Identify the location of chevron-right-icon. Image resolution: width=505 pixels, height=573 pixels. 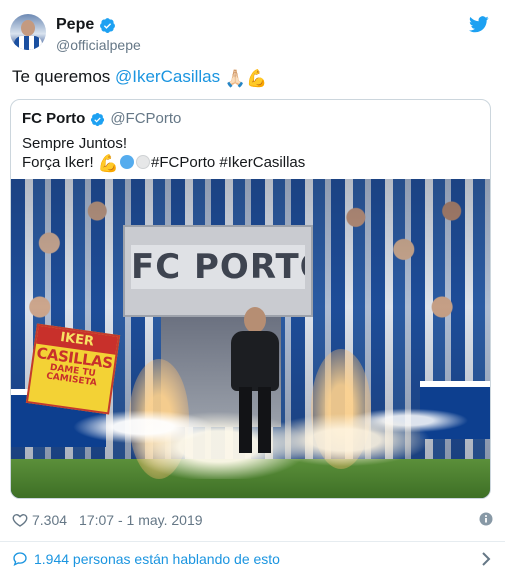
(486, 559).